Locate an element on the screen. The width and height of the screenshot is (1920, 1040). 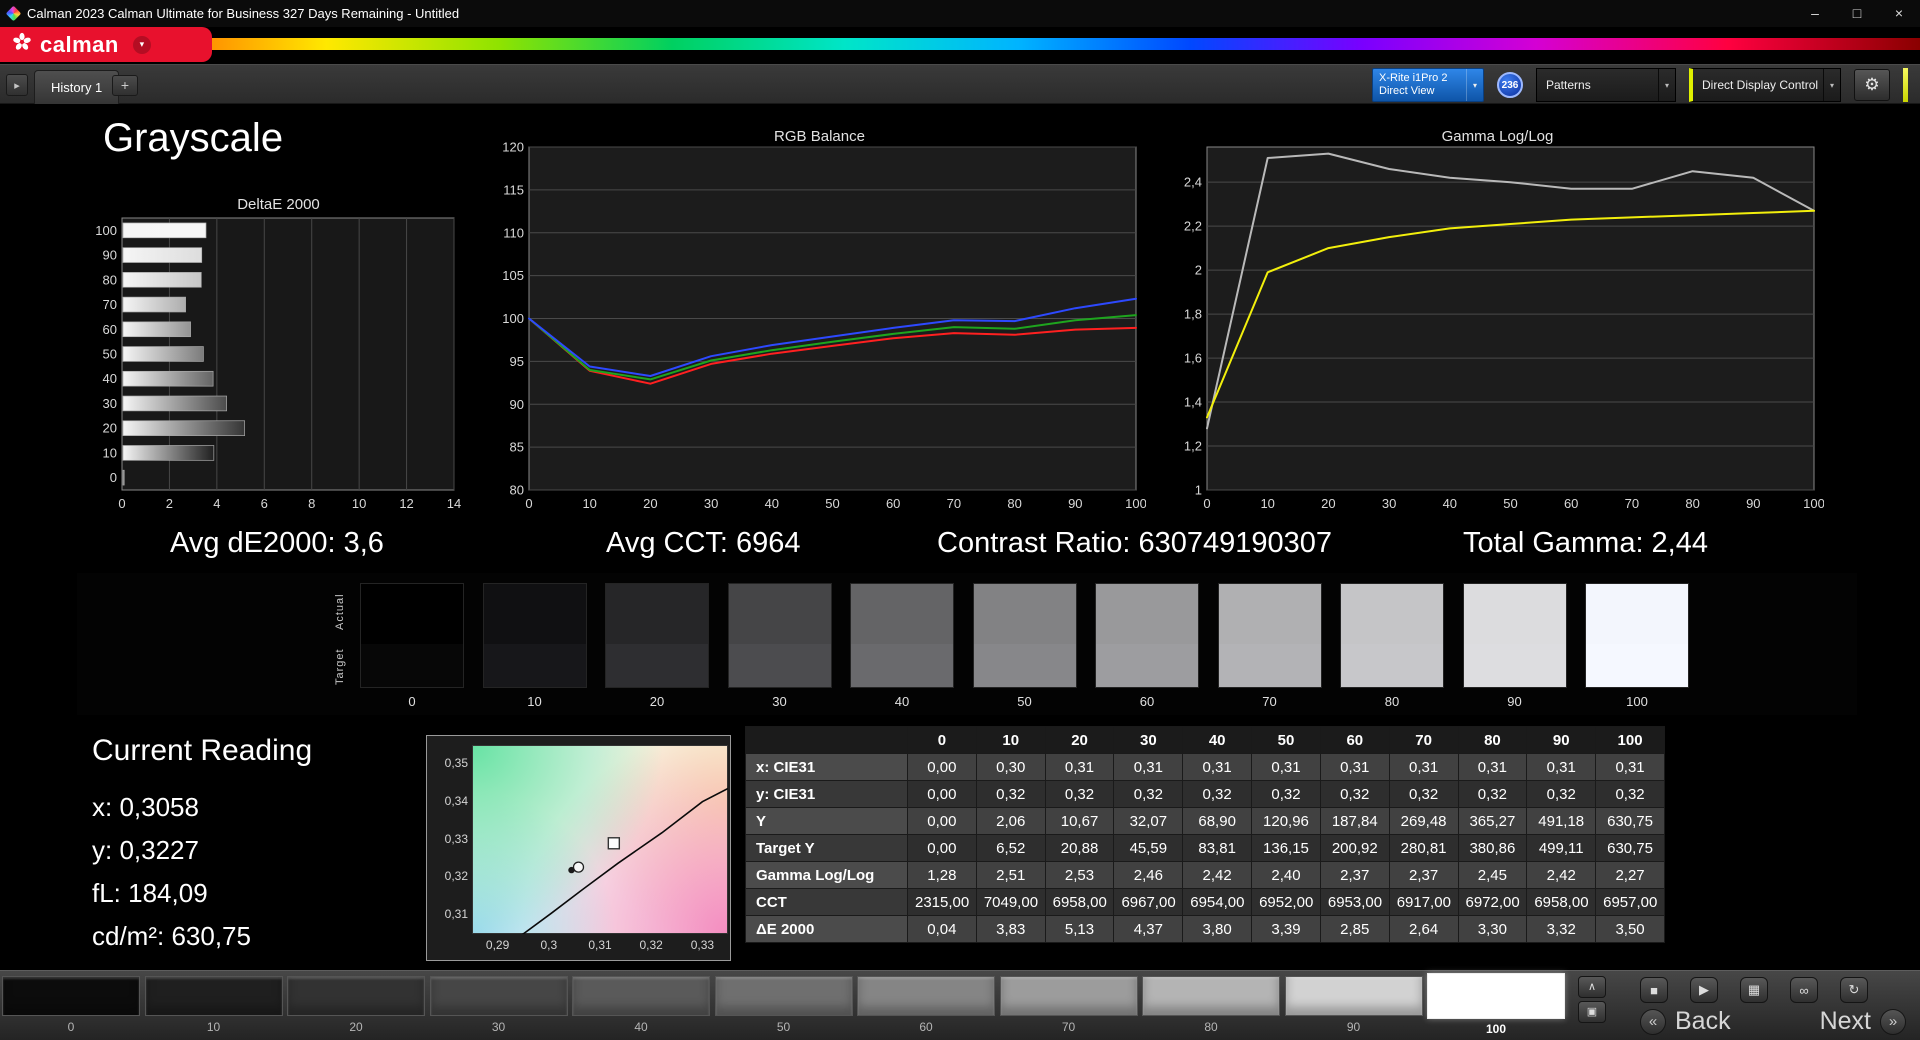
cie-x-tick: 0,3 is located at coordinates (549, 945).